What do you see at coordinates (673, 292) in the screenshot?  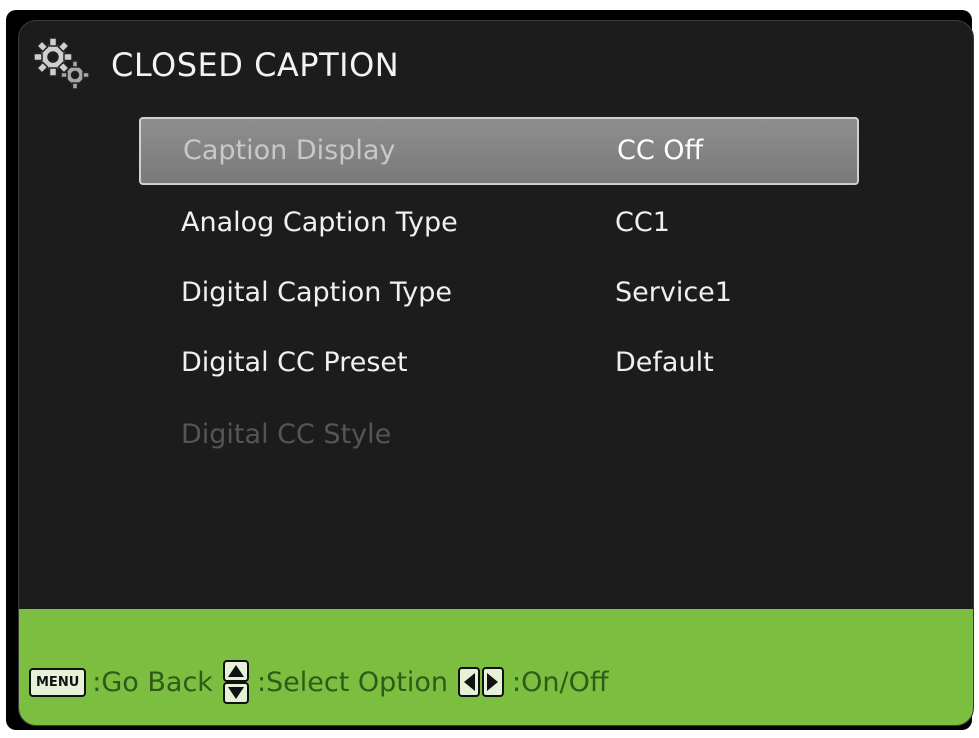 I see `menu-item-value: Service1` at bounding box center [673, 292].